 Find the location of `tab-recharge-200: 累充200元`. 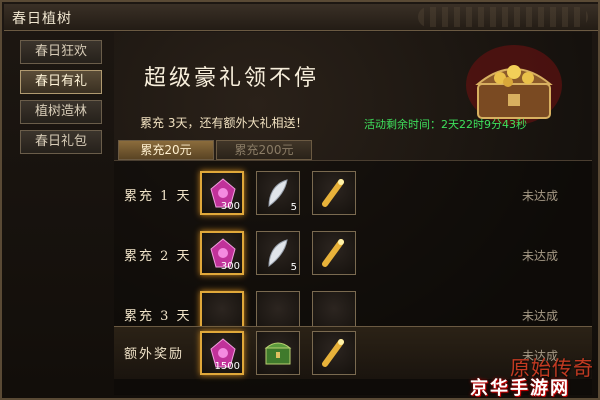

tab-recharge-200: 累充200元 is located at coordinates (264, 150).